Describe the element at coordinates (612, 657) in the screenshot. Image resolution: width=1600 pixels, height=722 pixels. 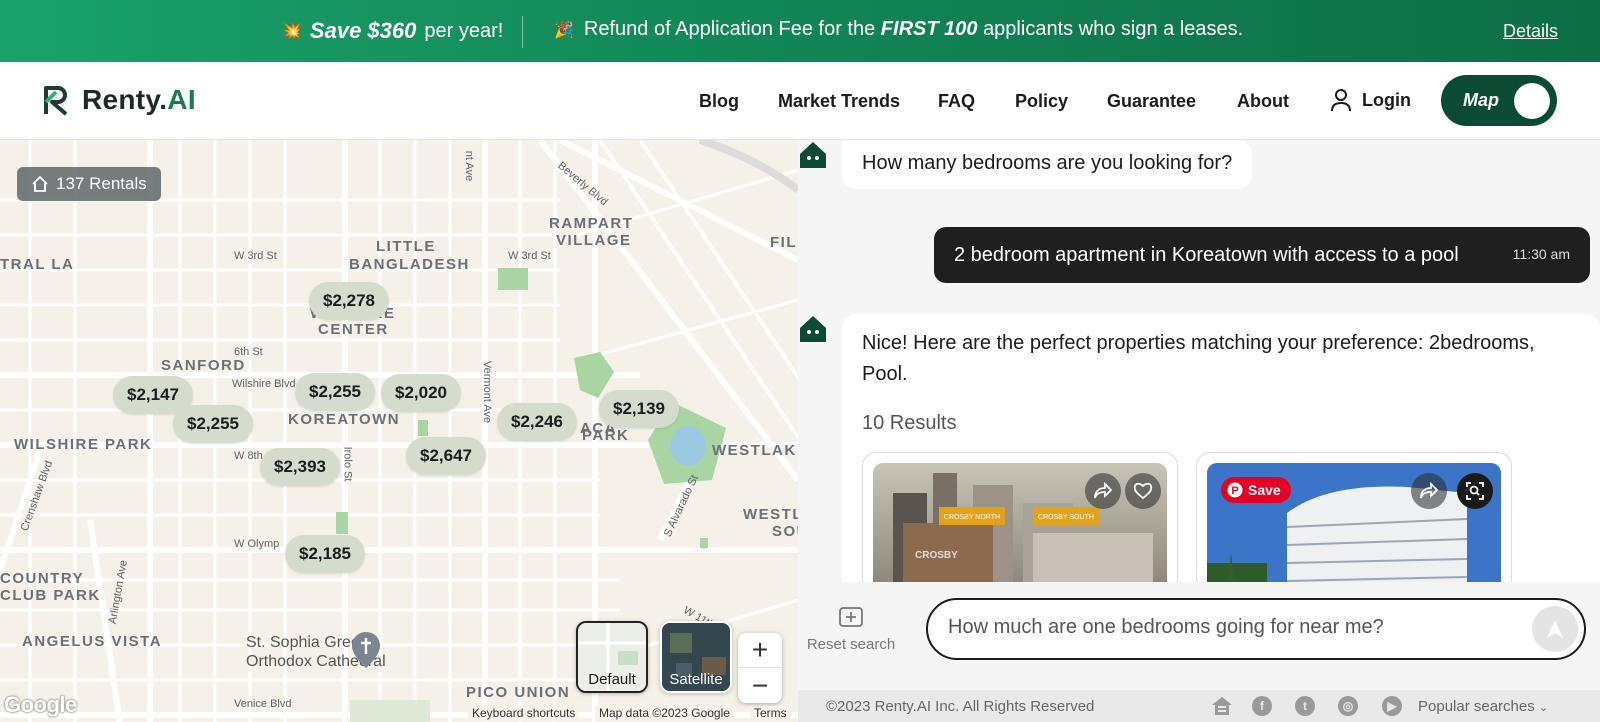
I see `map-type-default-button: Default` at that location.